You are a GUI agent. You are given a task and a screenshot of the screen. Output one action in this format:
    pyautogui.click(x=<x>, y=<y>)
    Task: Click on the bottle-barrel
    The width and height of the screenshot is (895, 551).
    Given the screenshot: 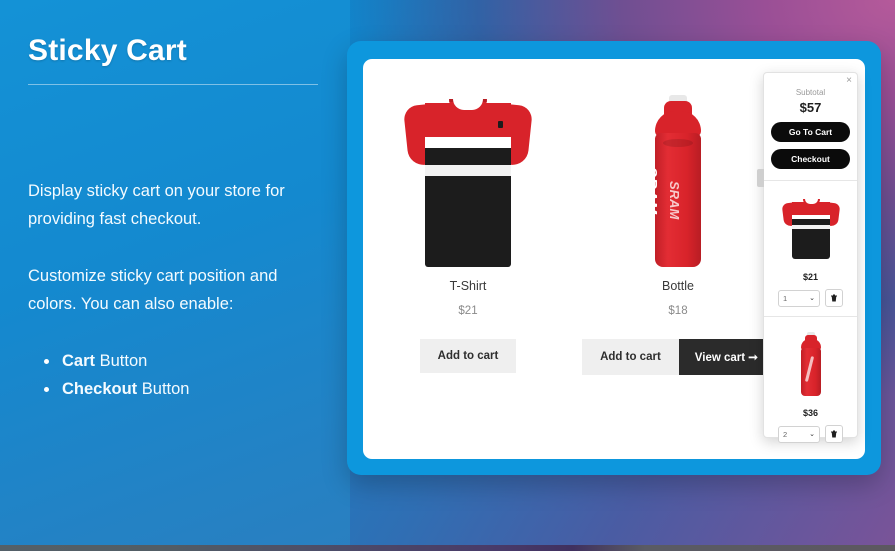 What is the action you would take?
    pyautogui.click(x=810, y=372)
    